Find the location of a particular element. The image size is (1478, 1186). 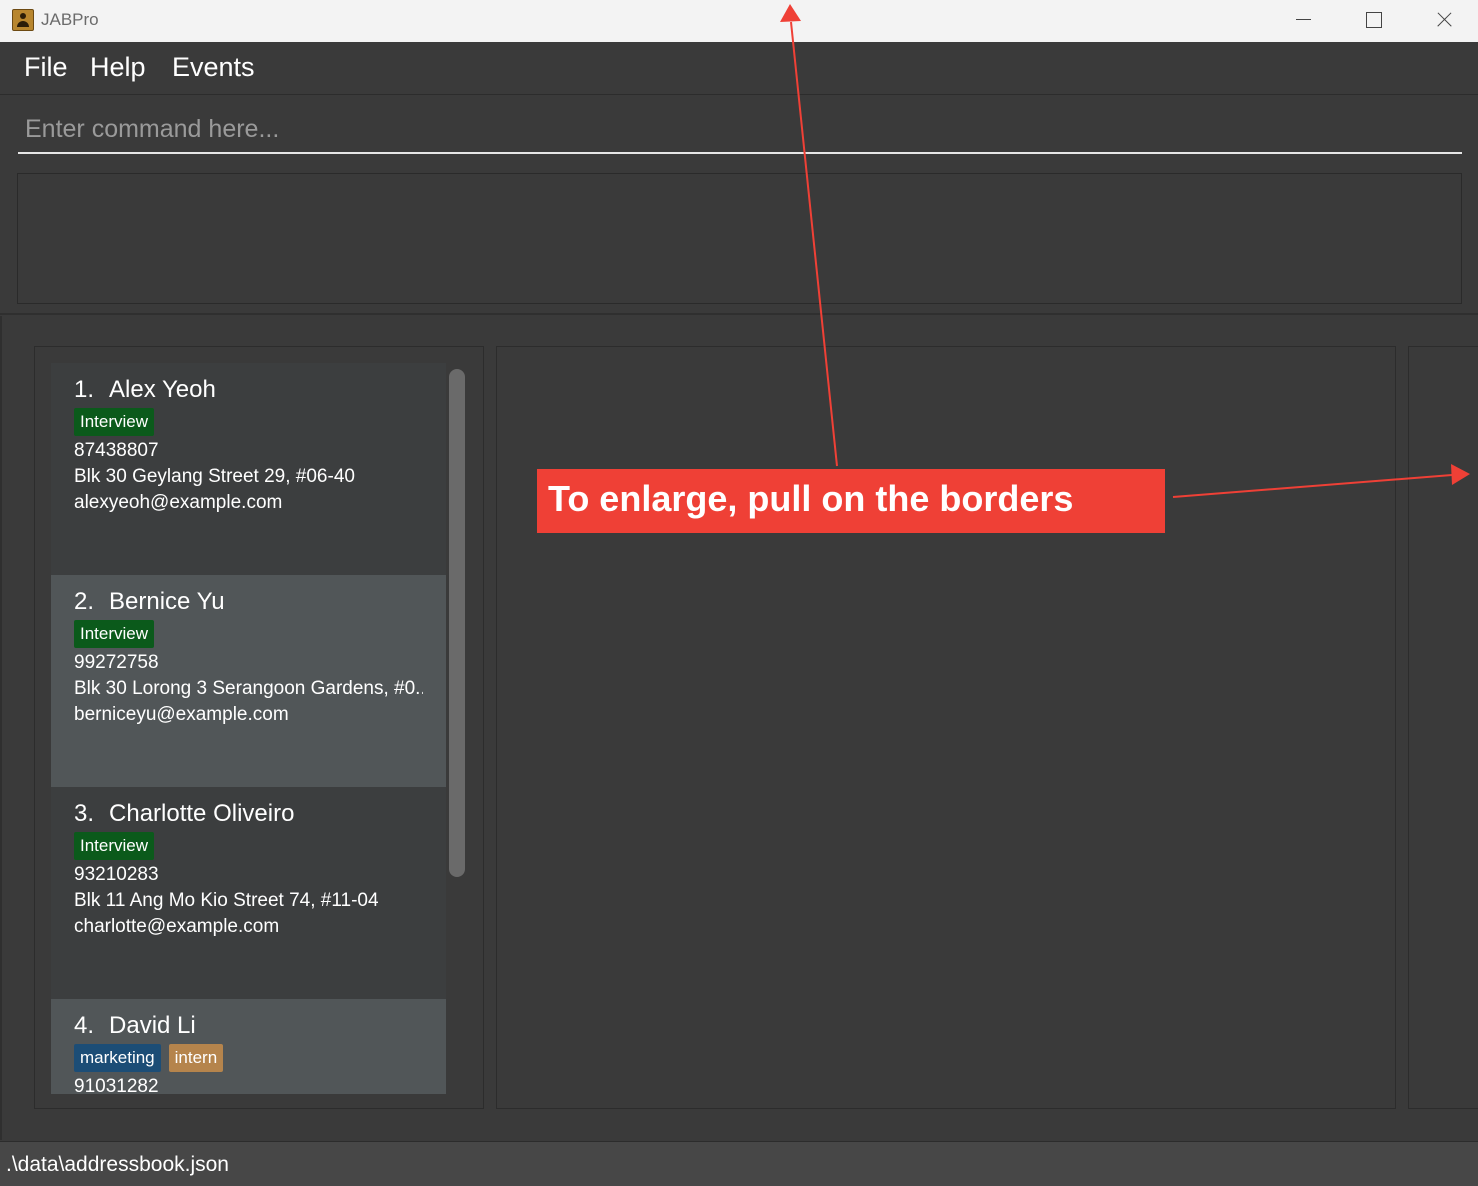

person-name: Charlotte Oliveiro is located at coordinates (202, 813).